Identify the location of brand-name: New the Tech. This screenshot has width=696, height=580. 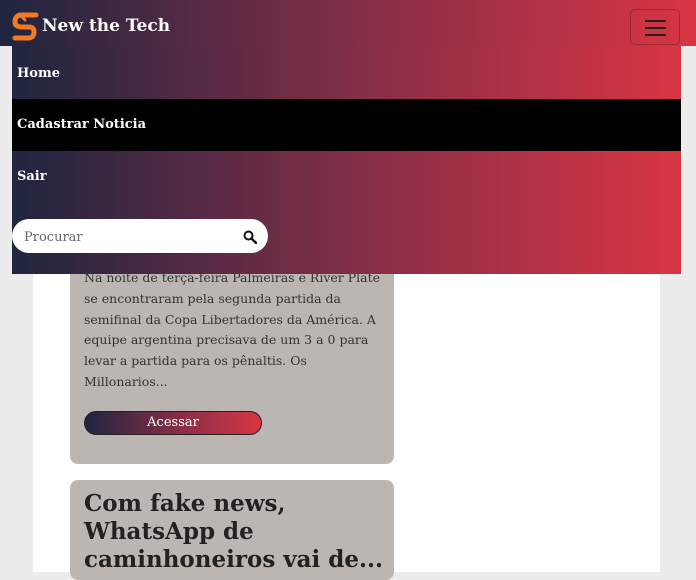
(106, 26).